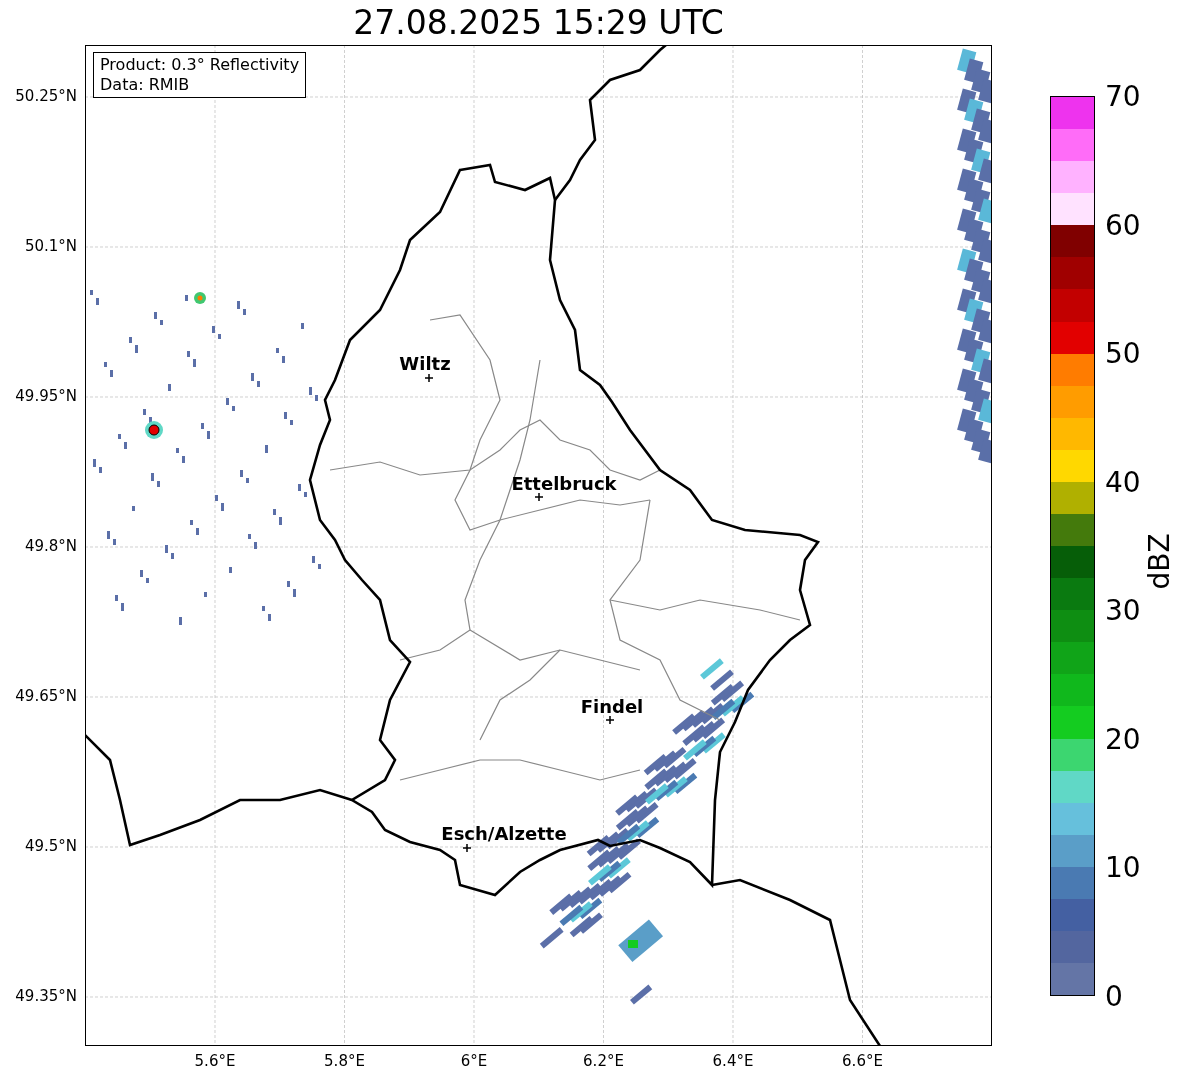  I want to click on latitude-label: 49.35°N, so click(46, 996).